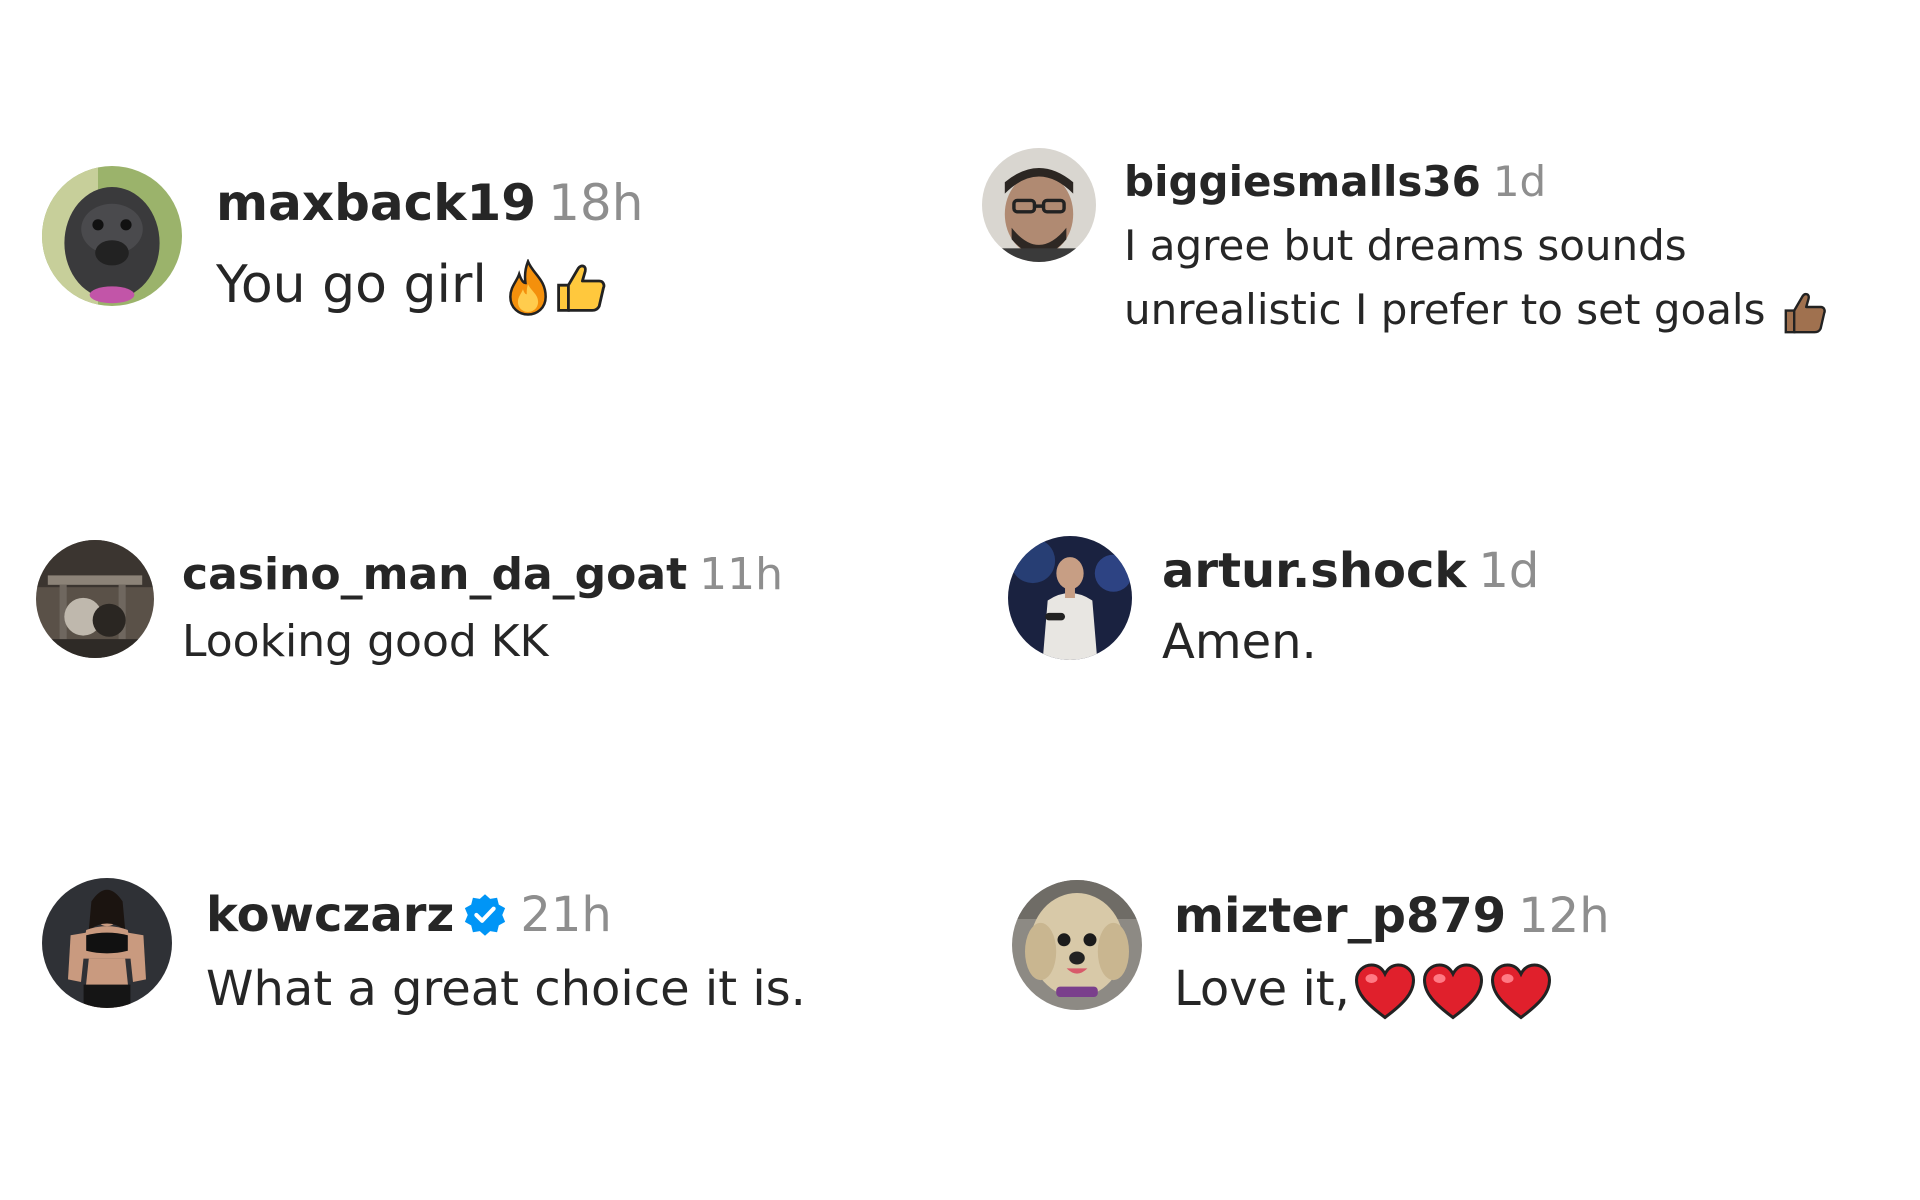 The height and width of the screenshot is (1200, 1920). I want to click on comment-text-content: You go girl, so click(351, 285).